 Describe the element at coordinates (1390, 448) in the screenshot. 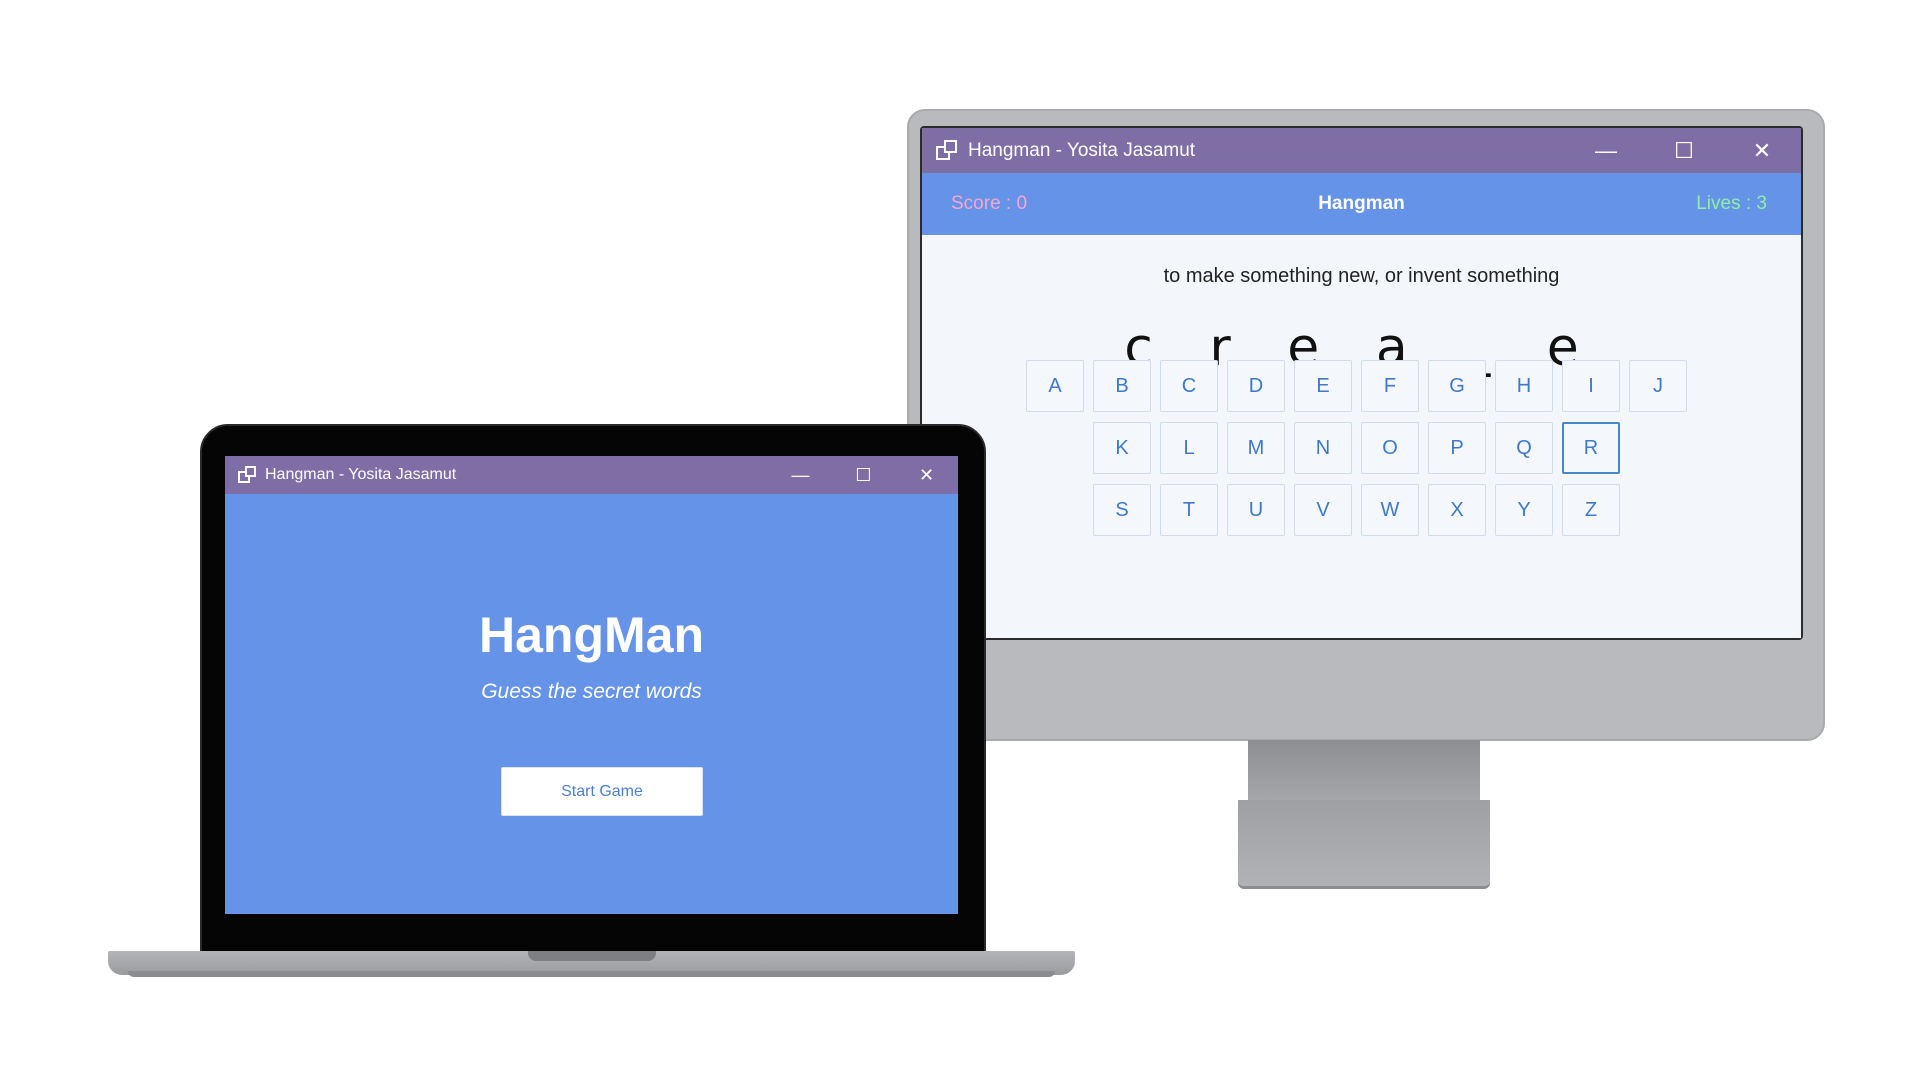

I see `letter-key-o: O` at that location.